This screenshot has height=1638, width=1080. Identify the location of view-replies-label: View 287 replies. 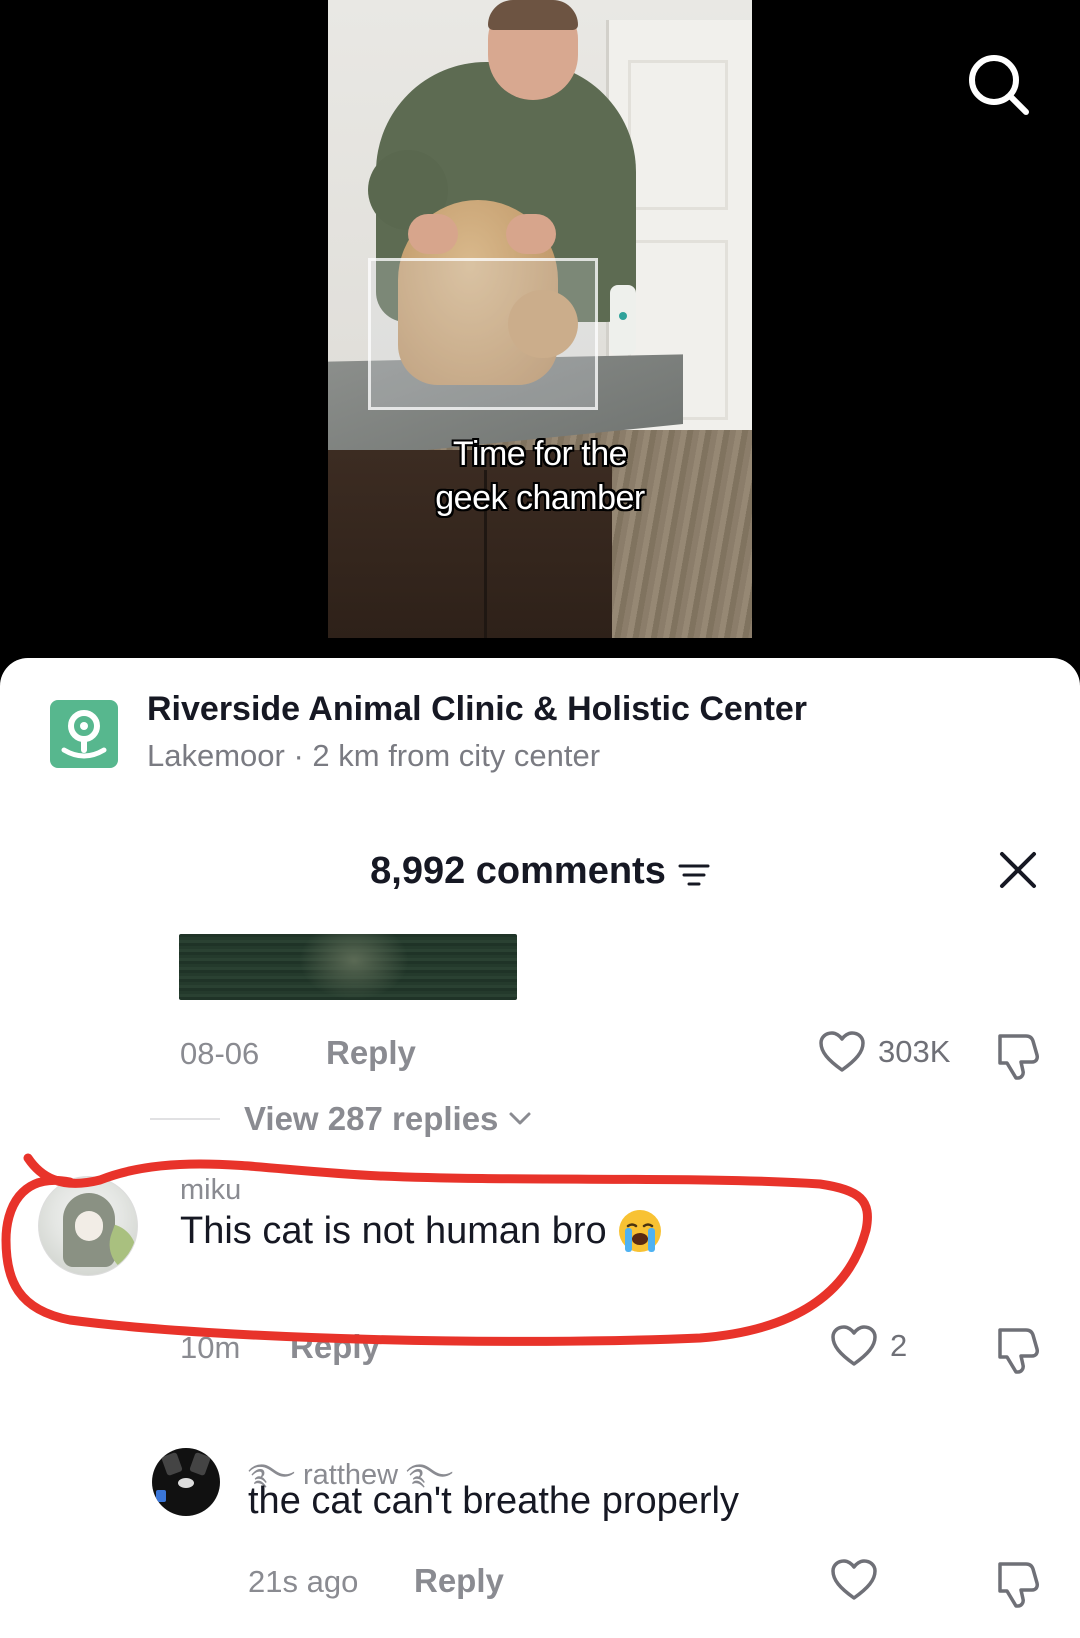
(371, 1118).